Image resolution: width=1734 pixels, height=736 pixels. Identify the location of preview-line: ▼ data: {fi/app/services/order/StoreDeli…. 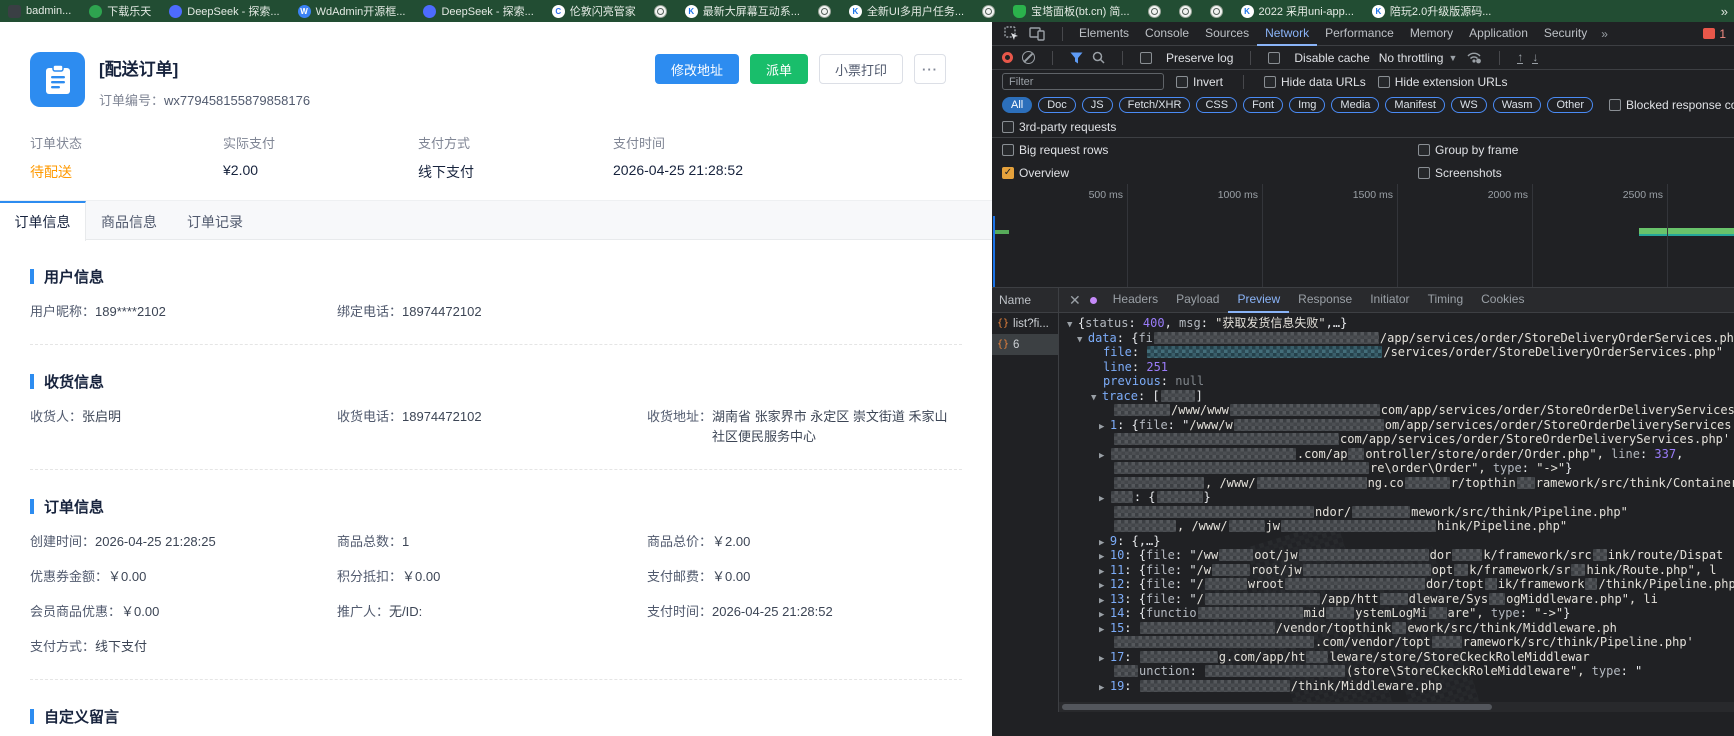
(1396, 338).